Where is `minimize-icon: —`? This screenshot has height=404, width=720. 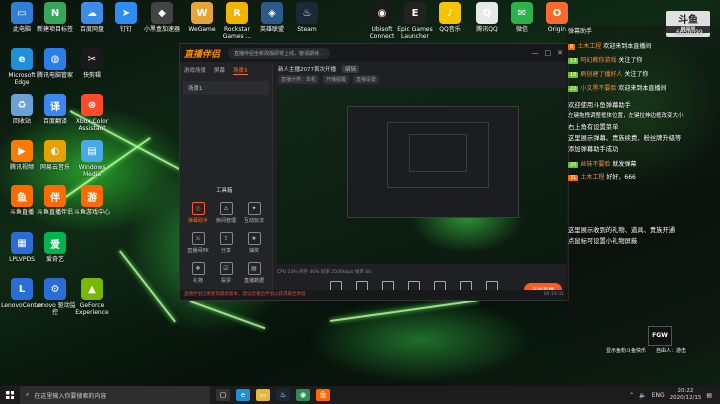 minimize-icon: — is located at coordinates (535, 53).